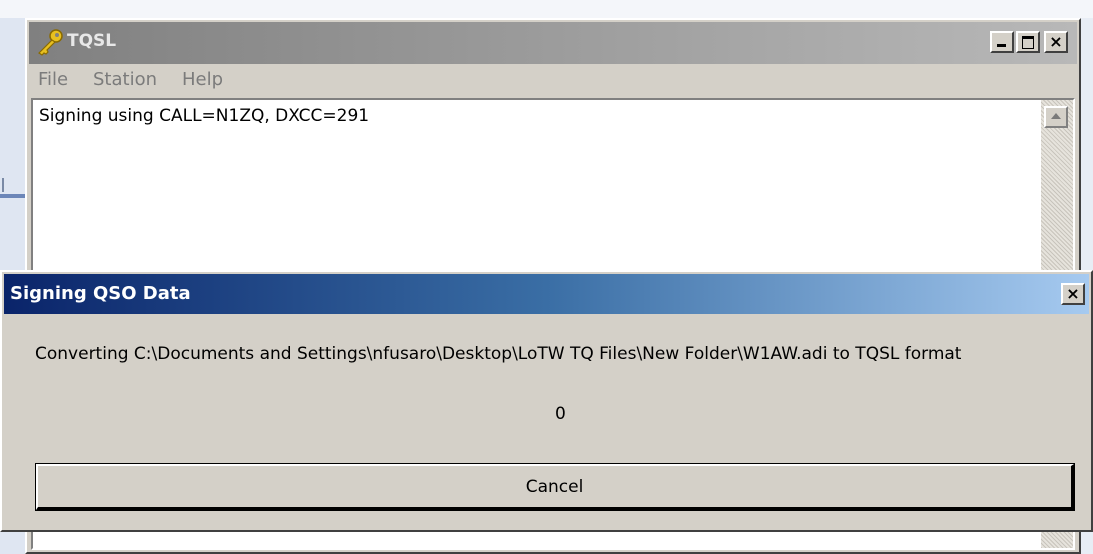 This screenshot has height=554, width=1093. I want to click on dialog-close-button: ×, so click(1073, 294).